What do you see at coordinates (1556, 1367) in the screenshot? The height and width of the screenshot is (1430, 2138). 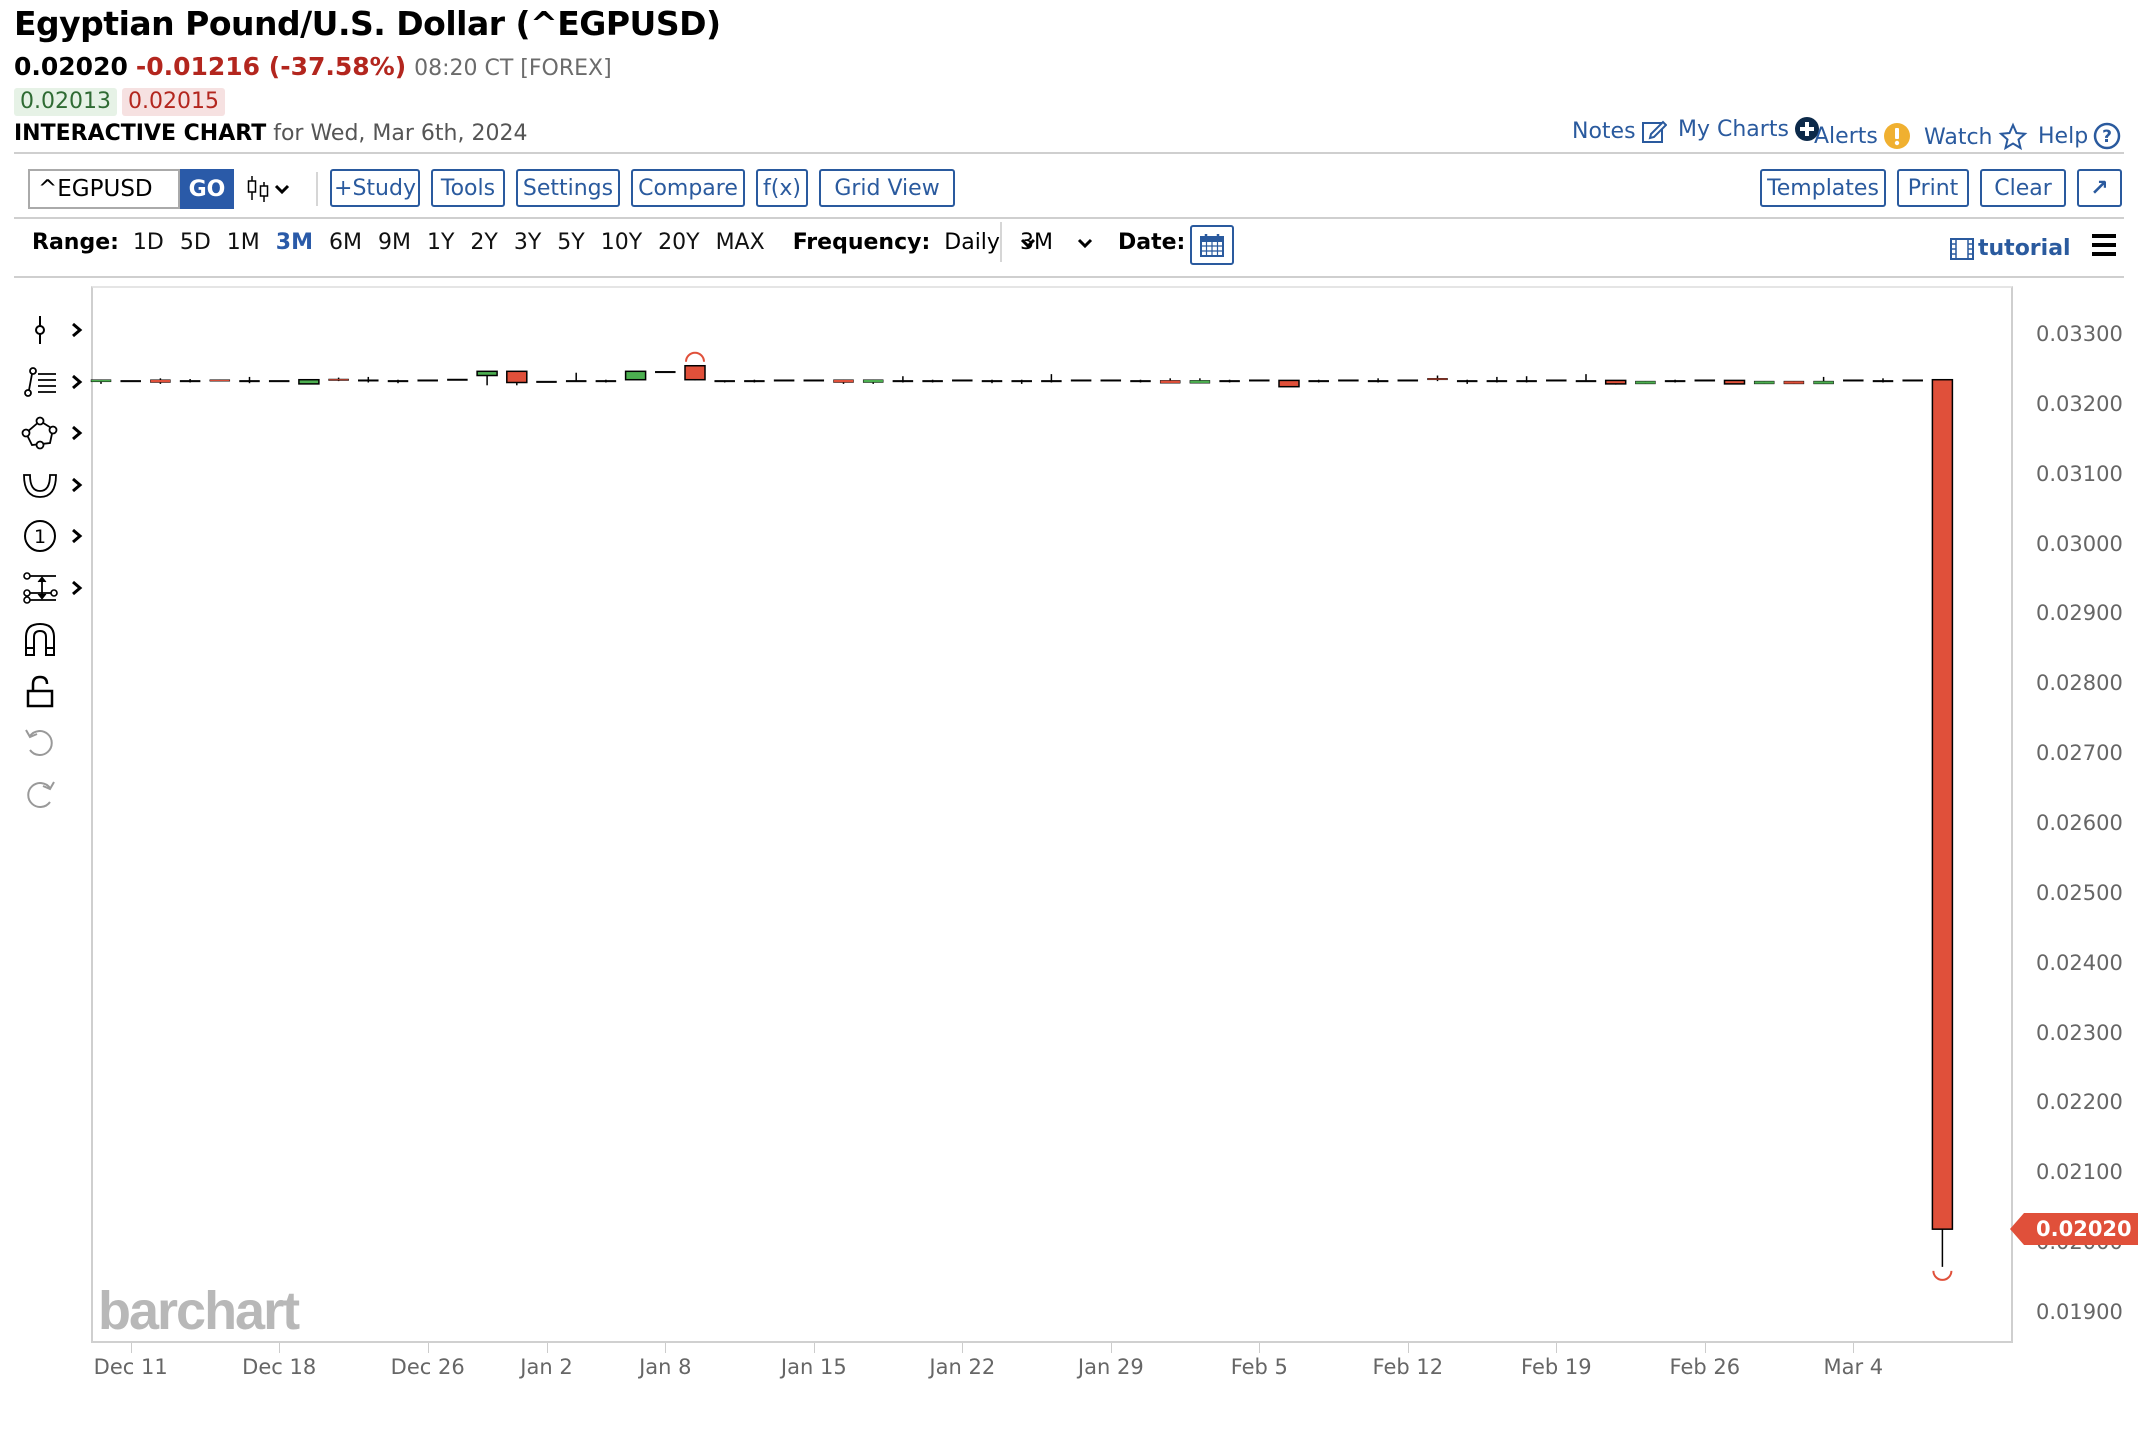 I see `x-tick-label: Feb 19` at bounding box center [1556, 1367].